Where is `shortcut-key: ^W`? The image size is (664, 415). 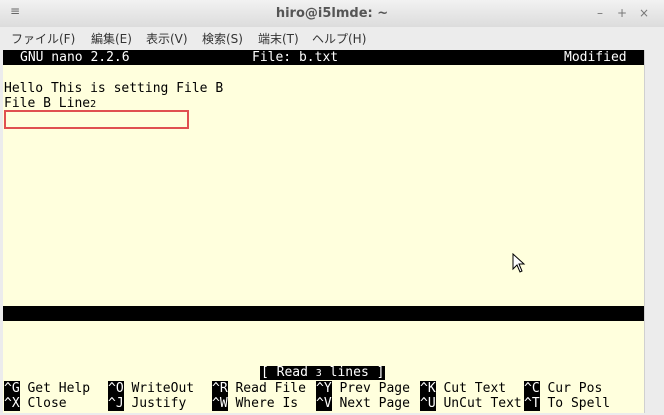 shortcut-key: ^W is located at coordinates (220, 403).